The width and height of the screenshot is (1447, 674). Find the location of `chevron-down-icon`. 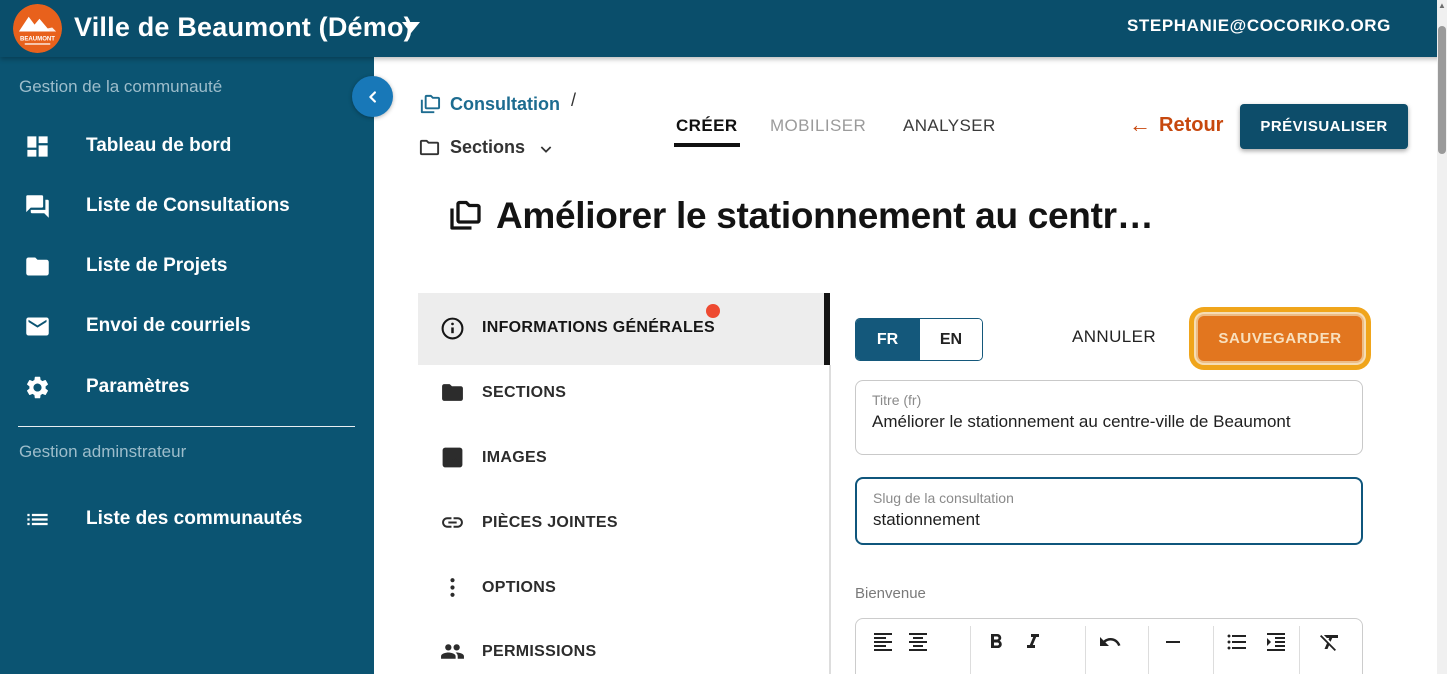

chevron-down-icon is located at coordinates (546, 149).